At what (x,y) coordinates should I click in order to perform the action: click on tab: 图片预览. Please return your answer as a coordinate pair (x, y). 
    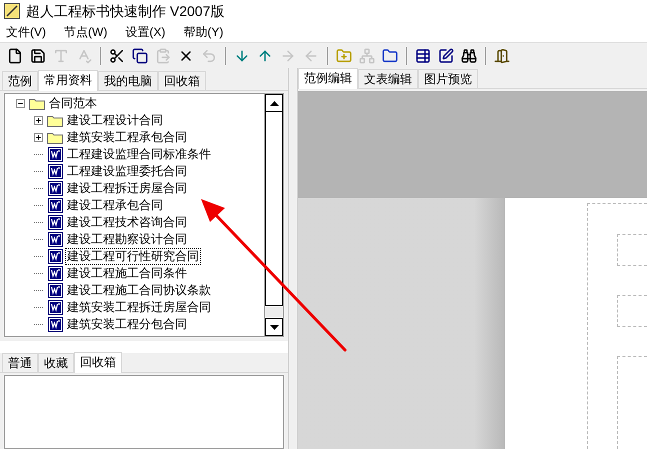
    Looking at the image, I should click on (448, 78).